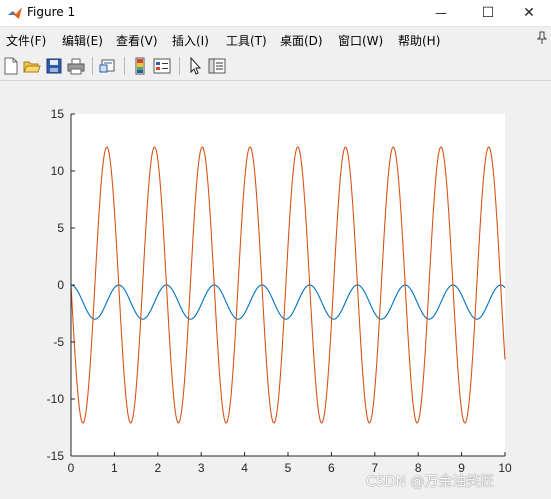  What do you see at coordinates (58, 171) in the screenshot?
I see `y-tick-label: 10` at bounding box center [58, 171].